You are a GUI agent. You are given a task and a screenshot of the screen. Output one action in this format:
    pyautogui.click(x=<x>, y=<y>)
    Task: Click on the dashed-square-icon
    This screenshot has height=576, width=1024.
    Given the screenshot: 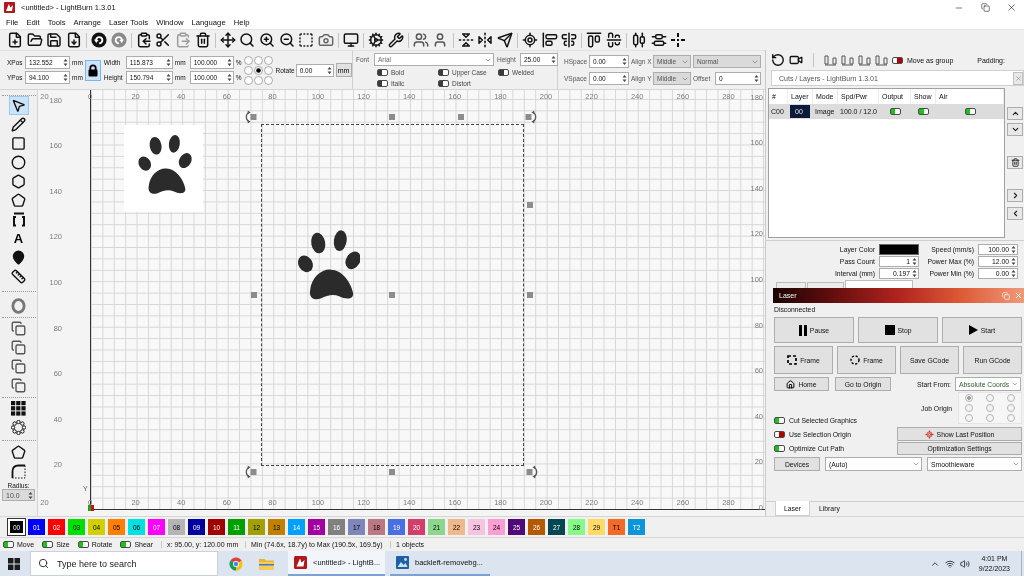 What is the action you would take?
    pyautogui.click(x=306, y=40)
    